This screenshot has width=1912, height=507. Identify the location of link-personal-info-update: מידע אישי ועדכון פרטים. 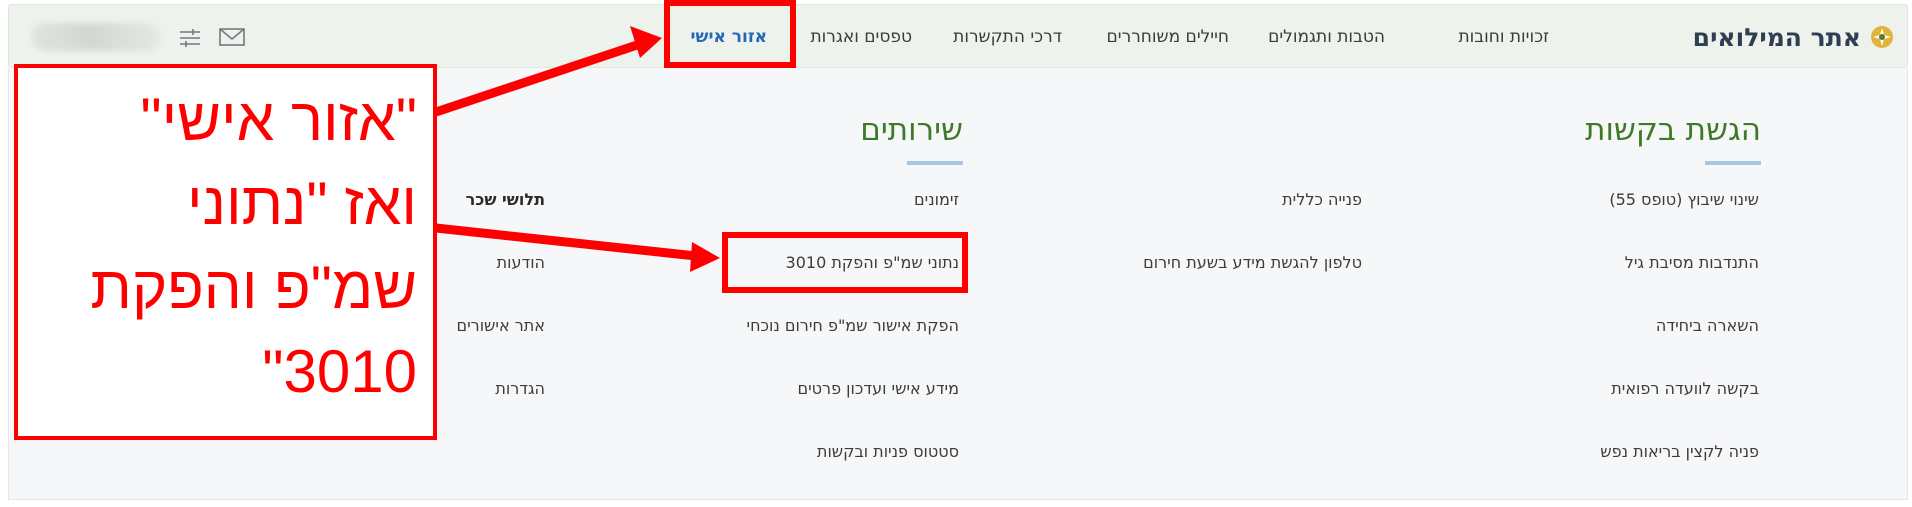
(878, 389).